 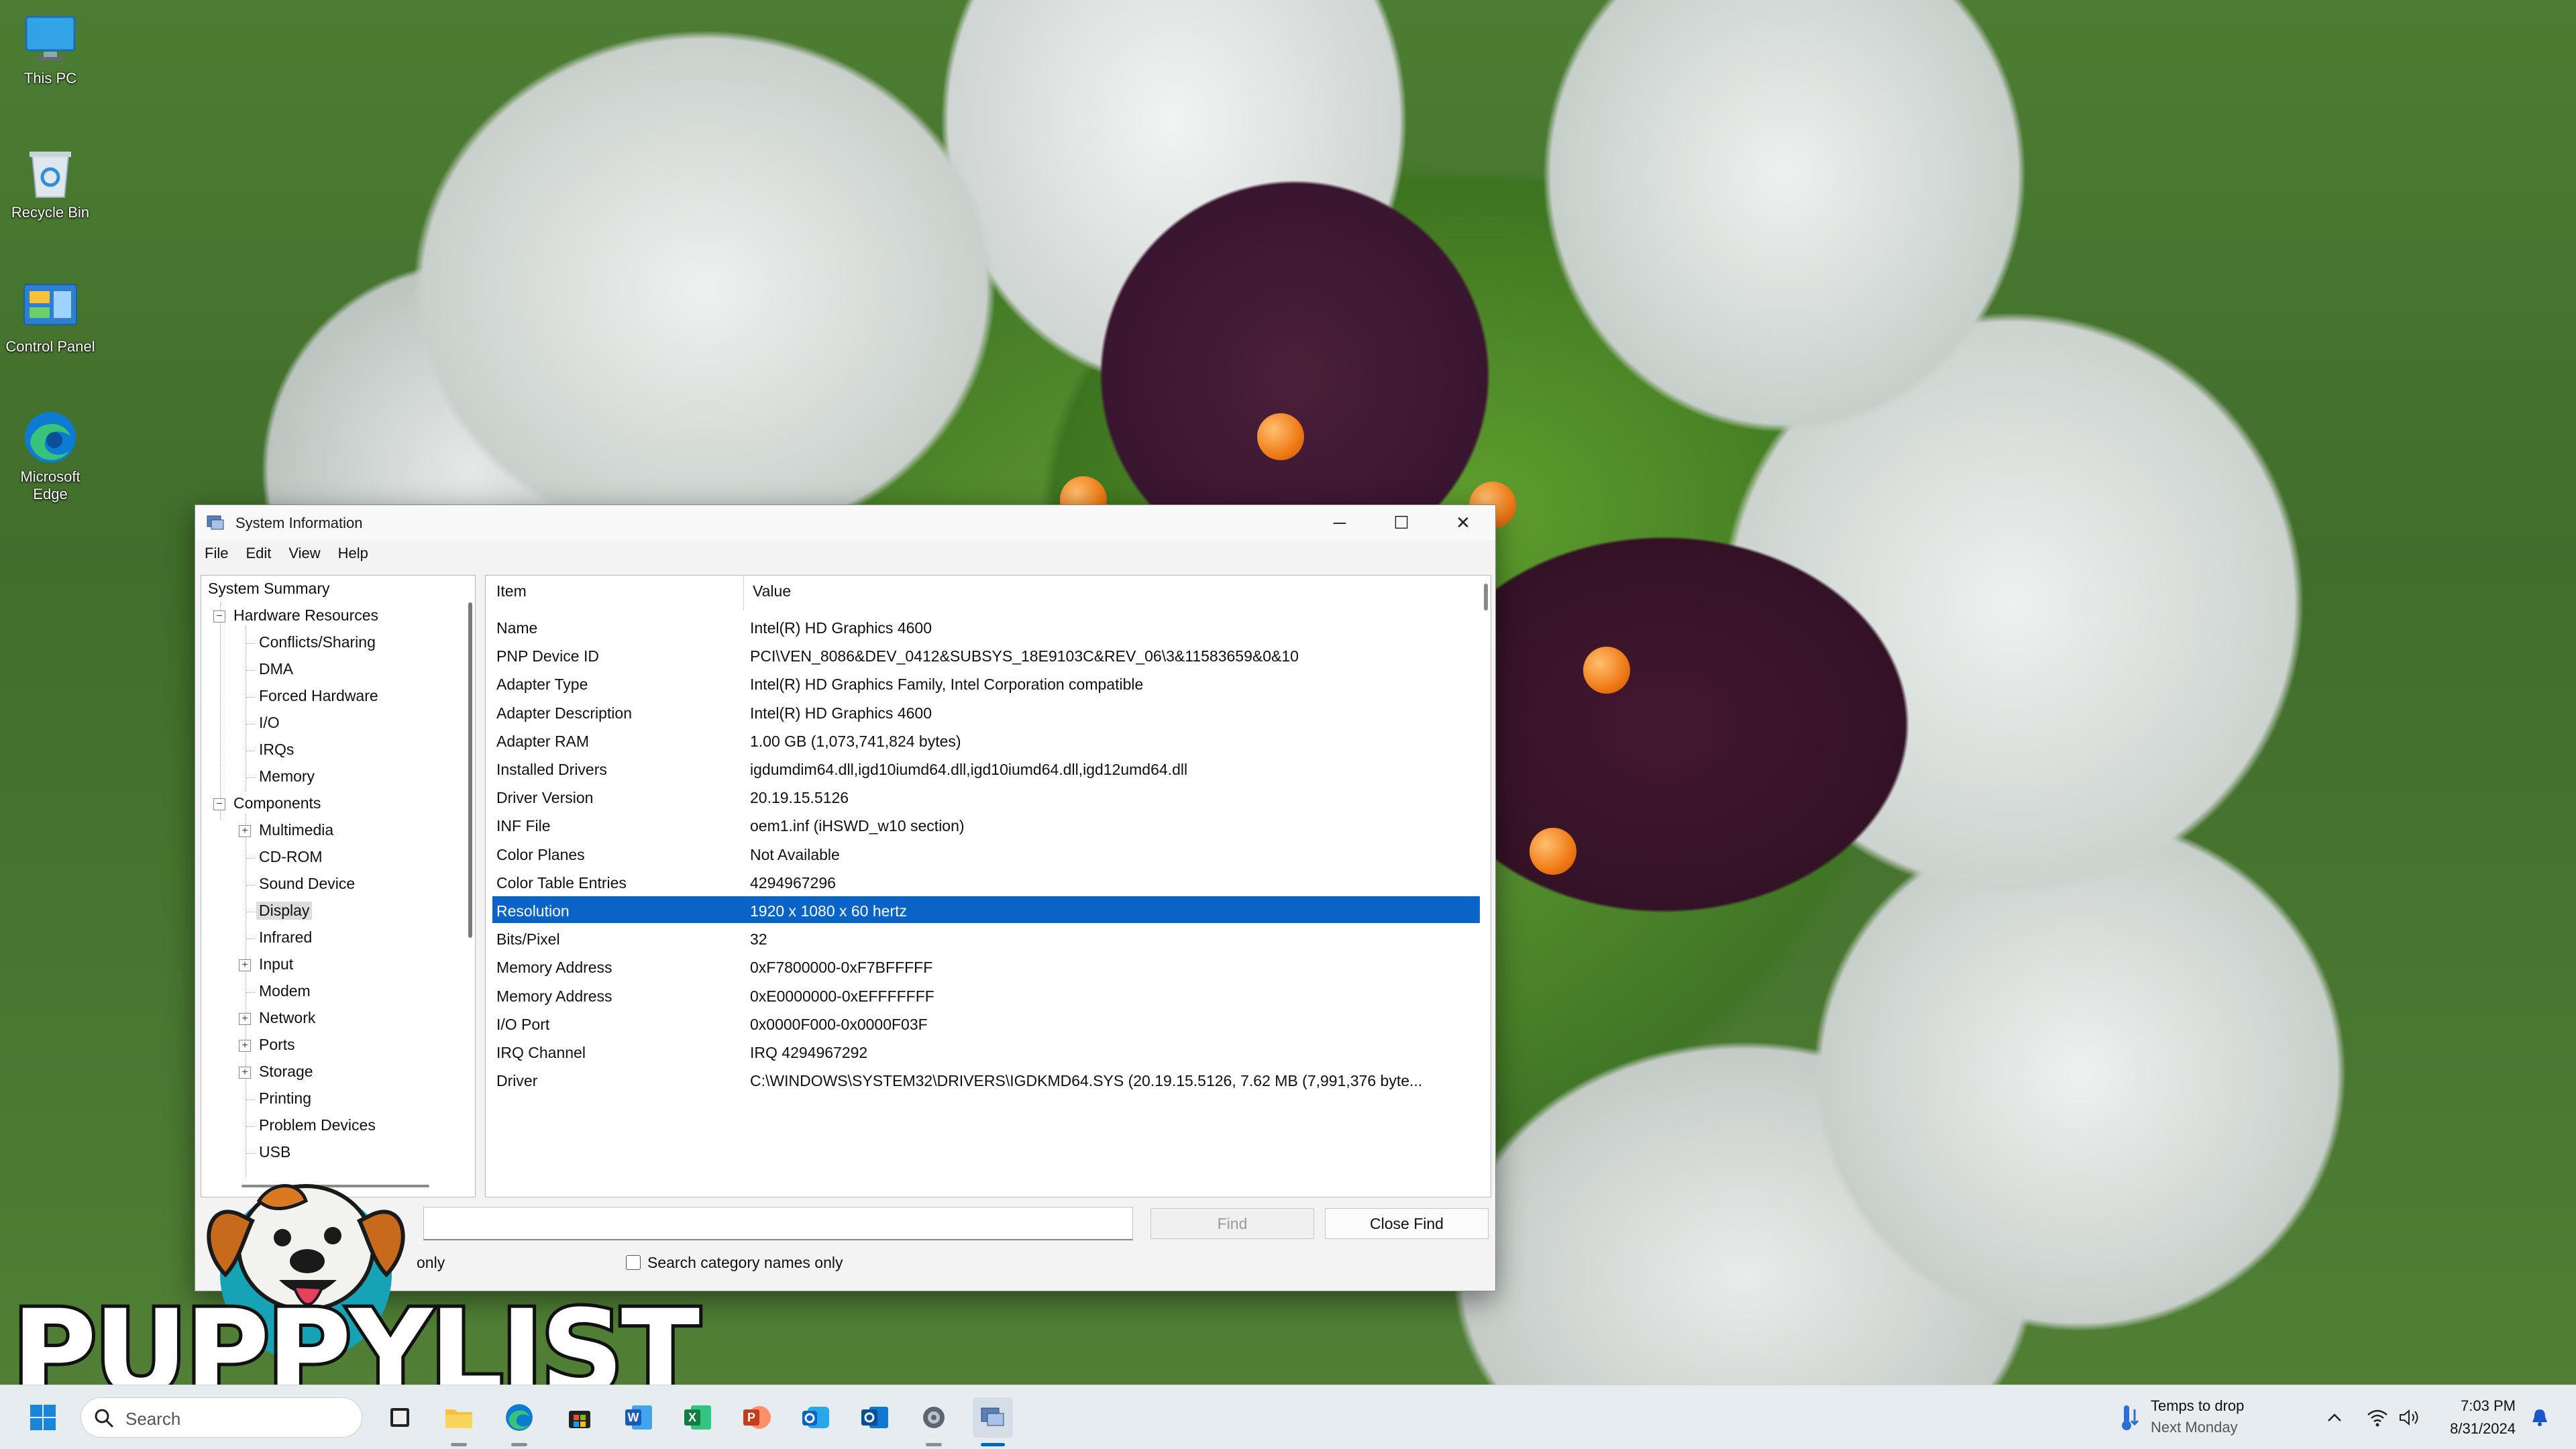 I want to click on table-row: Memory Address 0xF7800000-0xF7BFFFFF, so click(x=986, y=966).